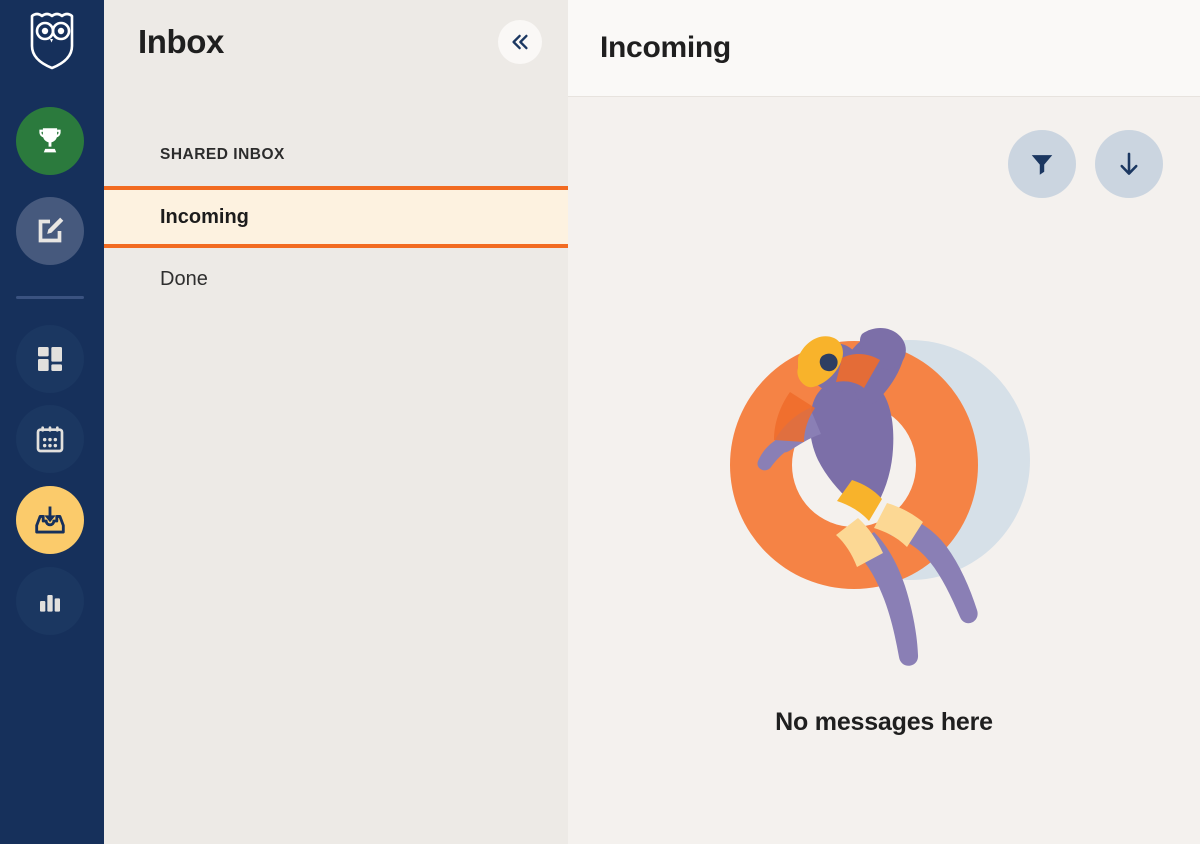 This screenshot has height=844, width=1200. I want to click on collapse-panel-button, so click(520, 42).